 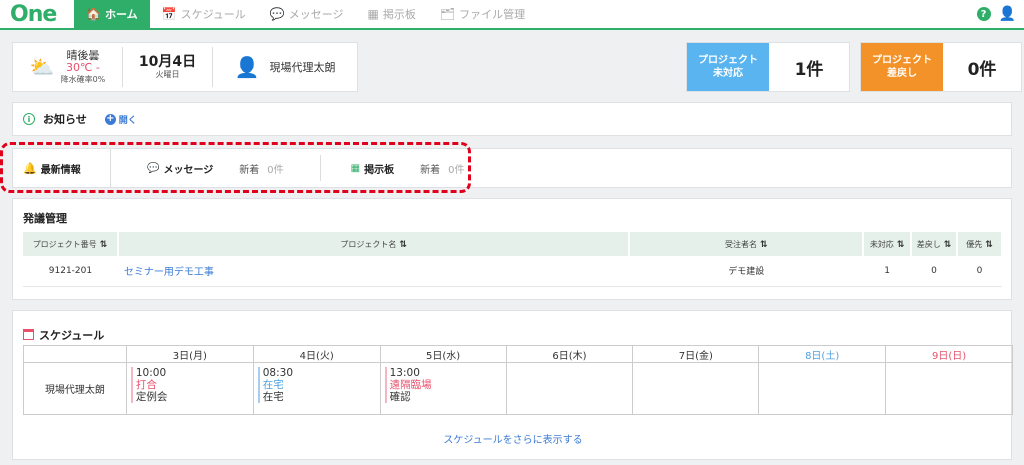 I want to click on stat-pending: プロジェクト 未対応 1件, so click(x=768, y=67).